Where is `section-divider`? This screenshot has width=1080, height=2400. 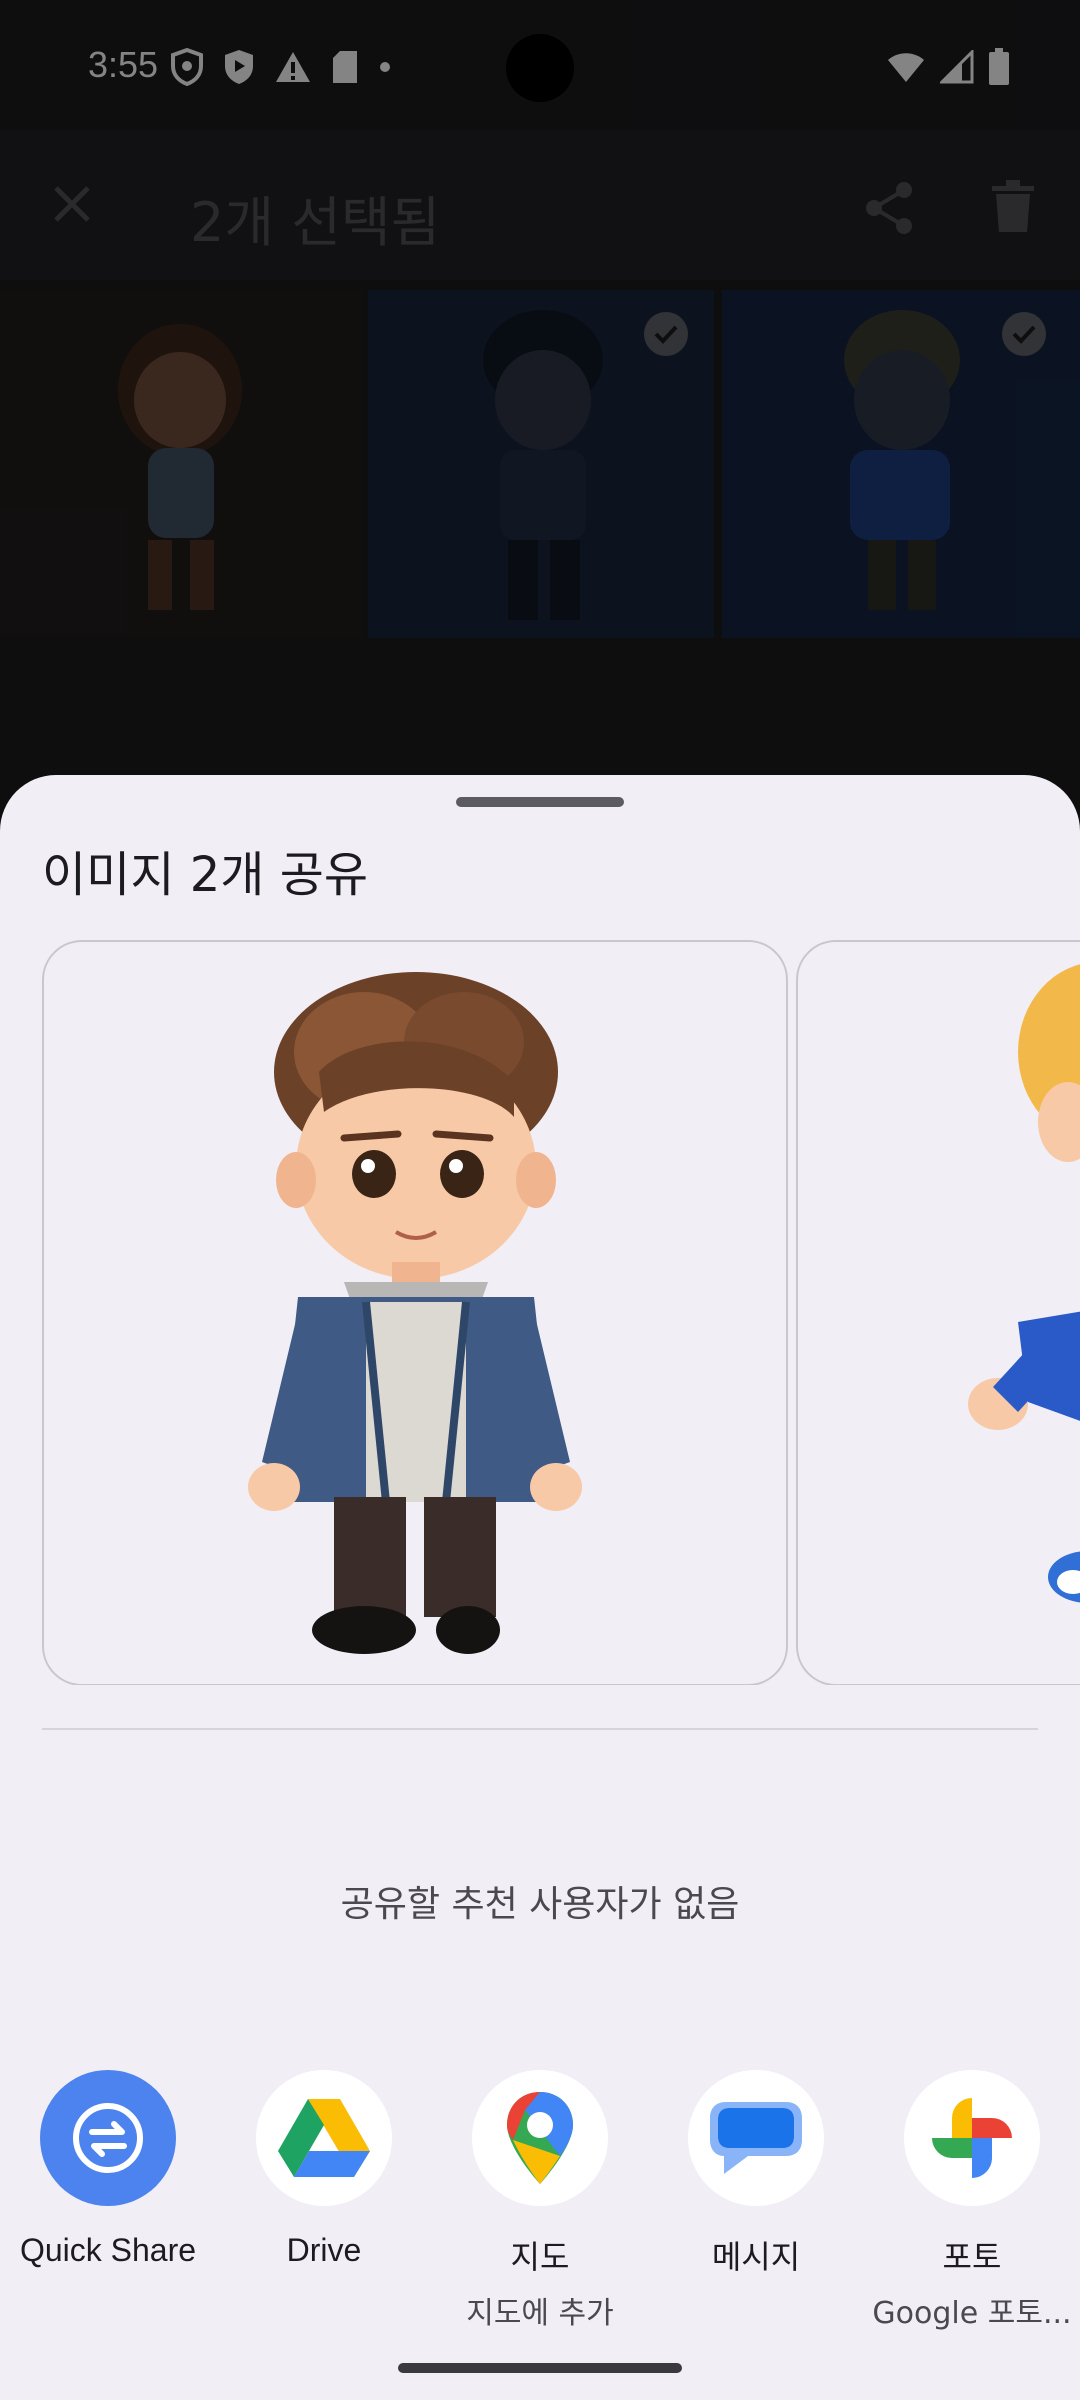 section-divider is located at coordinates (540, 1729).